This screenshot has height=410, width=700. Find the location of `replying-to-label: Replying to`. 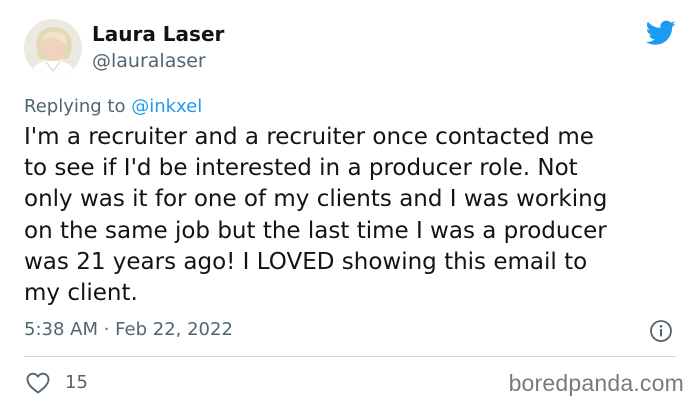

replying-to-label: Replying to is located at coordinates (78, 106).